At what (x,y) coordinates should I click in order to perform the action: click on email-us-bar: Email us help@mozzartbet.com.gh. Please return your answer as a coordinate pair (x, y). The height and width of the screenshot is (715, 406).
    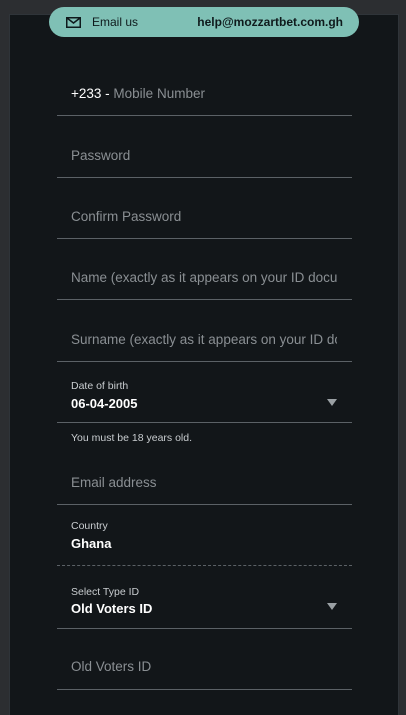
    Looking at the image, I should click on (204, 22).